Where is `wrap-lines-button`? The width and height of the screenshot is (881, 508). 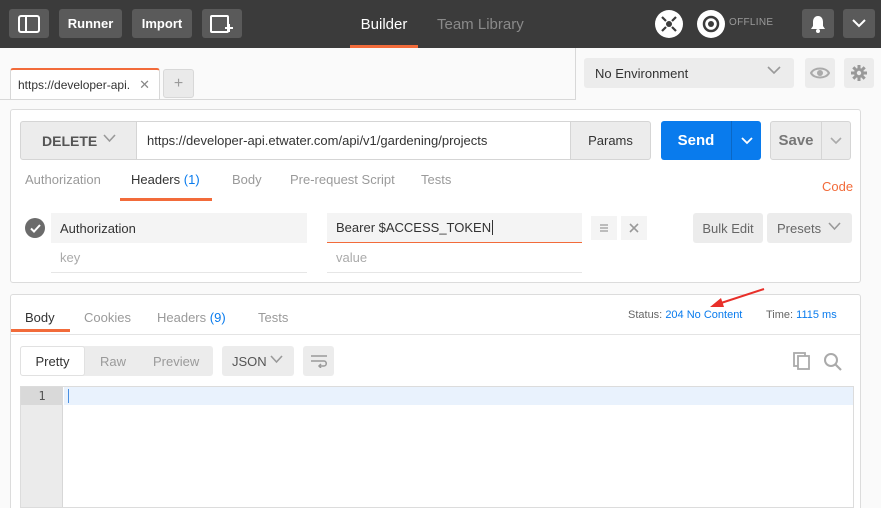 wrap-lines-button is located at coordinates (318, 361).